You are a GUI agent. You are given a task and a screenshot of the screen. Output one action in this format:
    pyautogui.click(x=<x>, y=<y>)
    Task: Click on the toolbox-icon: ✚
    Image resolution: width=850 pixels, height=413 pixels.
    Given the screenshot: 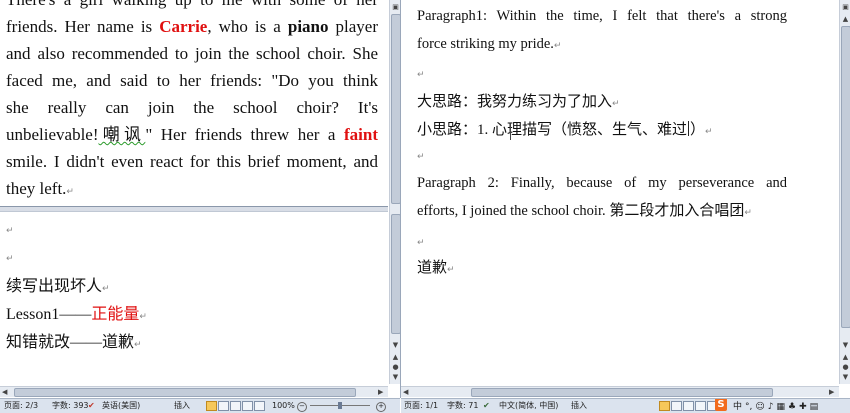 What is the action you would take?
    pyautogui.click(x=803, y=407)
    